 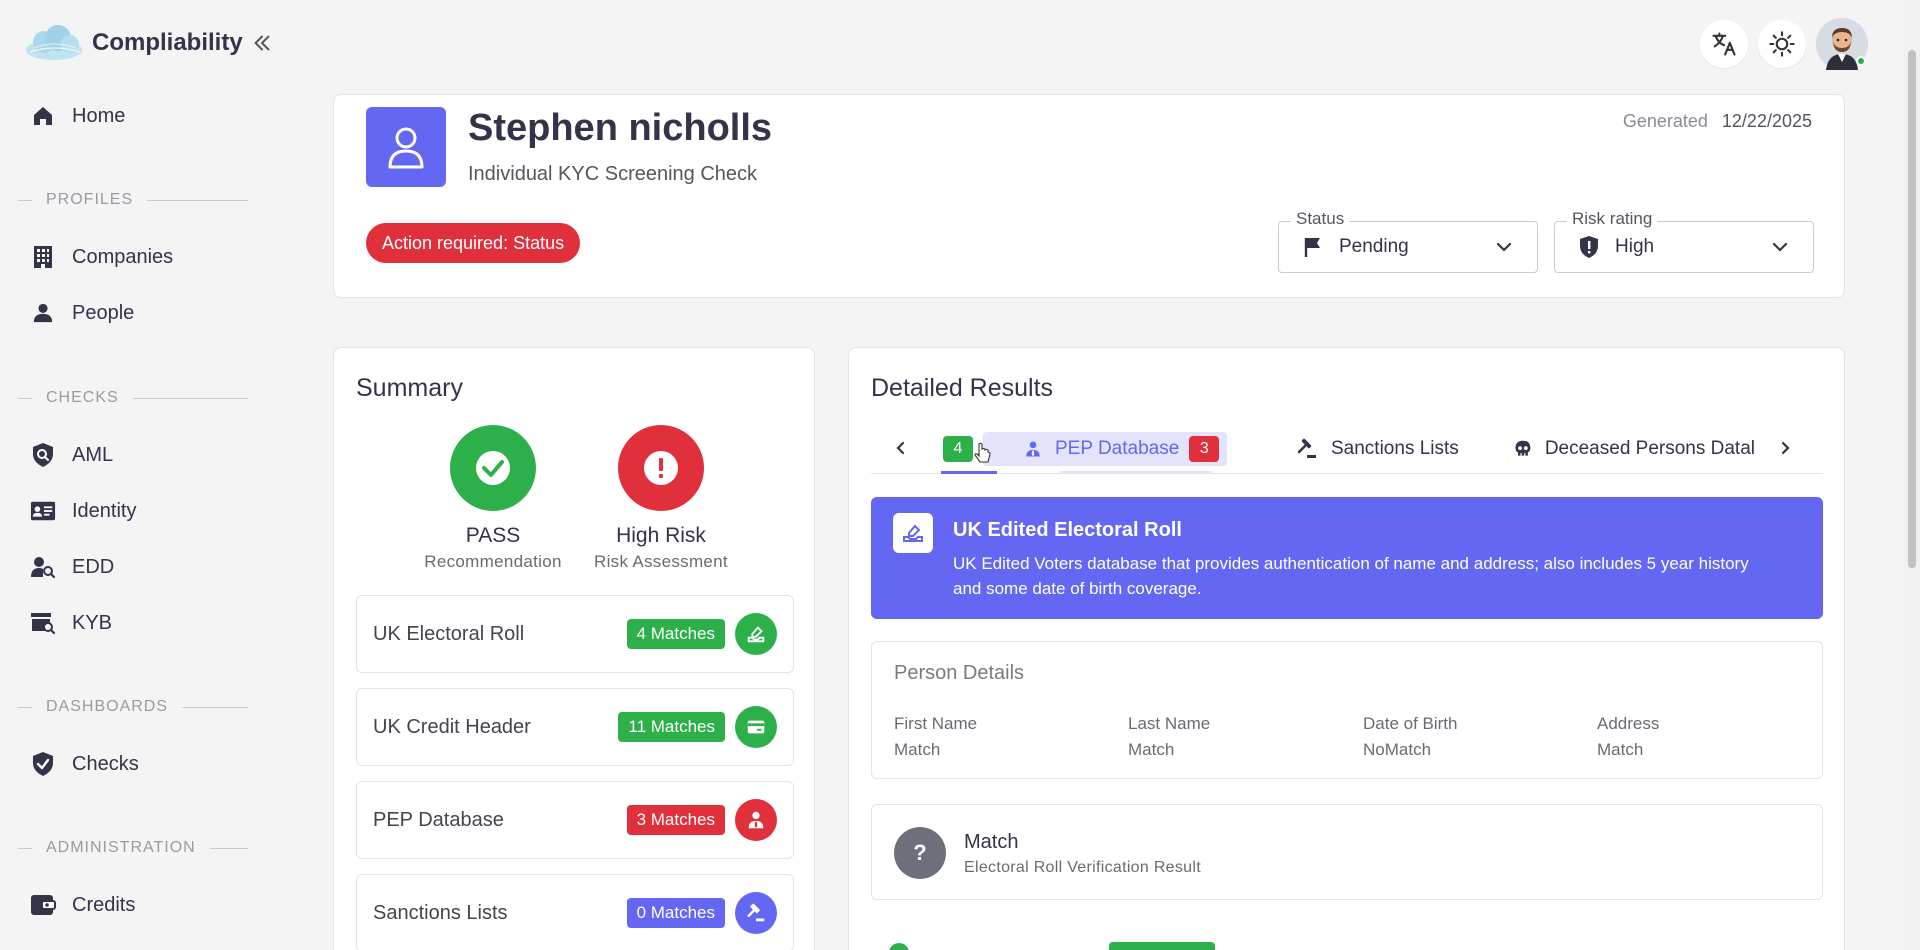 I want to click on person-search-icon, so click(x=43, y=567).